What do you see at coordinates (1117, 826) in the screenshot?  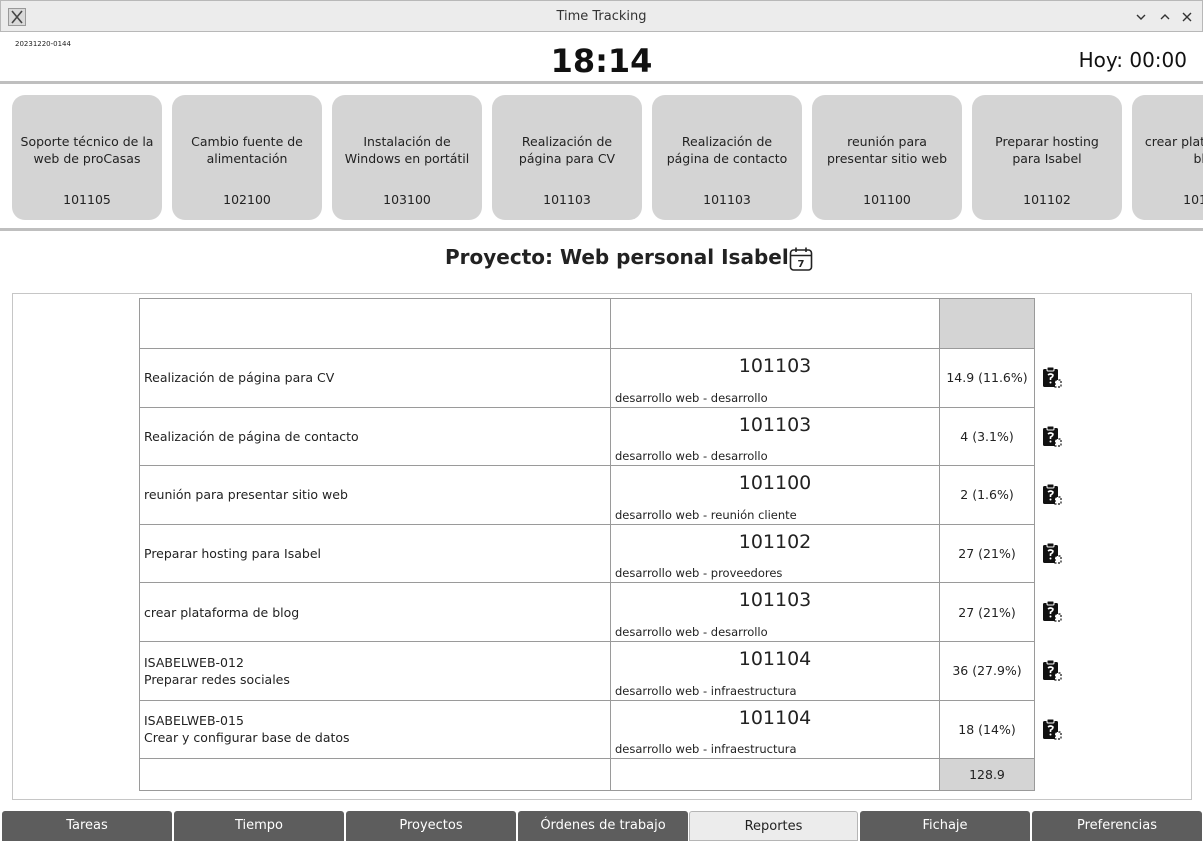 I see `tab-preferencias: Preferencias` at bounding box center [1117, 826].